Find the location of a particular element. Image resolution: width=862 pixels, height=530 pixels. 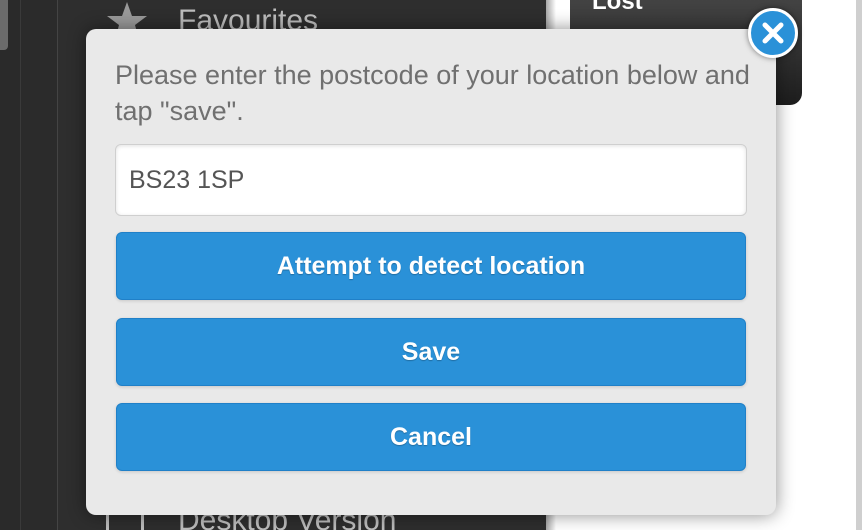

close-icon is located at coordinates (773, 33).